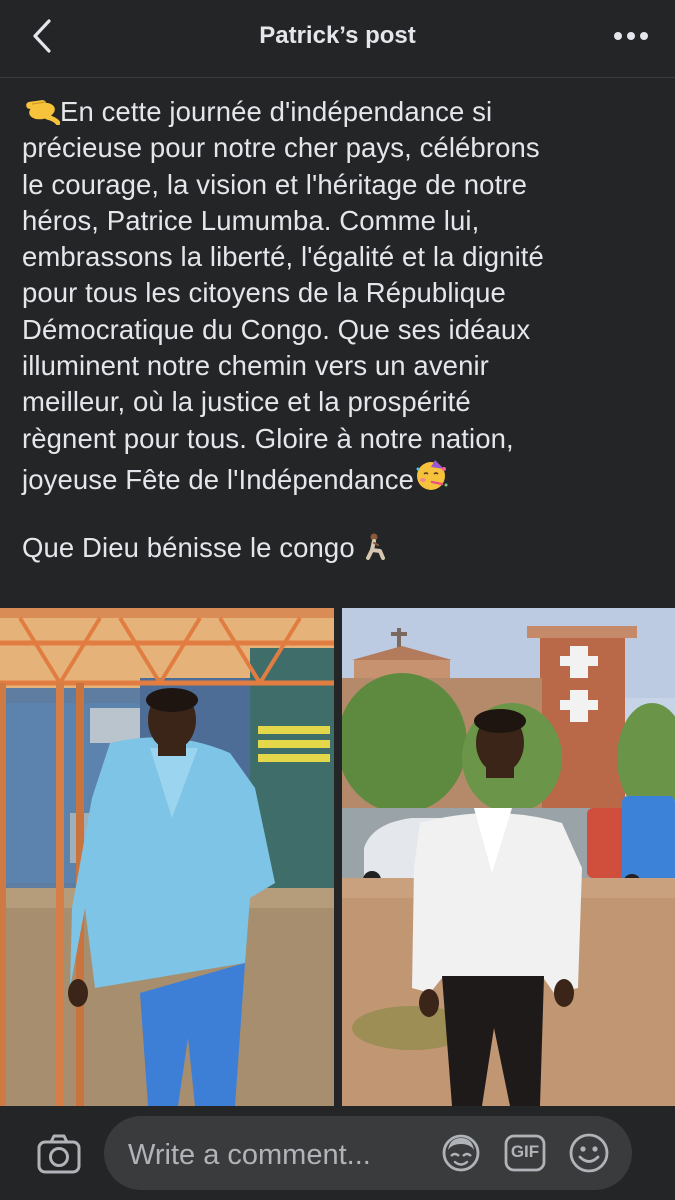 The image size is (675, 1200). What do you see at coordinates (337, 35) in the screenshot?
I see `page-title: Patrick’s post` at bounding box center [337, 35].